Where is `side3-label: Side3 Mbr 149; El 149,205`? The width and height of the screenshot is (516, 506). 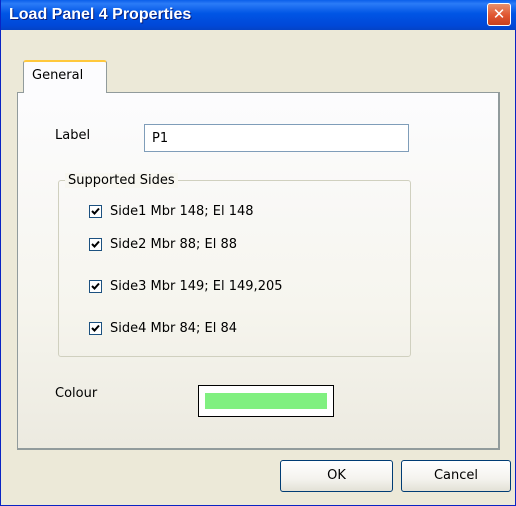 side3-label: Side3 Mbr 149; El 149,205 is located at coordinates (196, 286).